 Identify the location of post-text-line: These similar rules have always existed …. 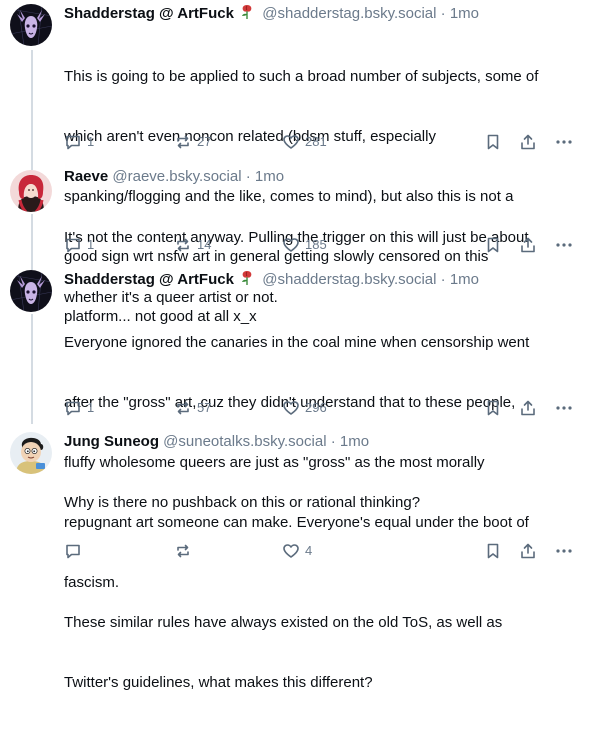
(283, 622).